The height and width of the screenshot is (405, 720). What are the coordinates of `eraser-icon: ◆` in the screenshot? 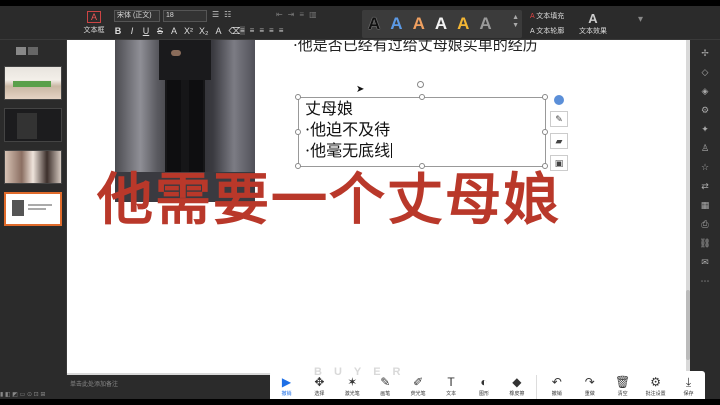 It's located at (517, 382).